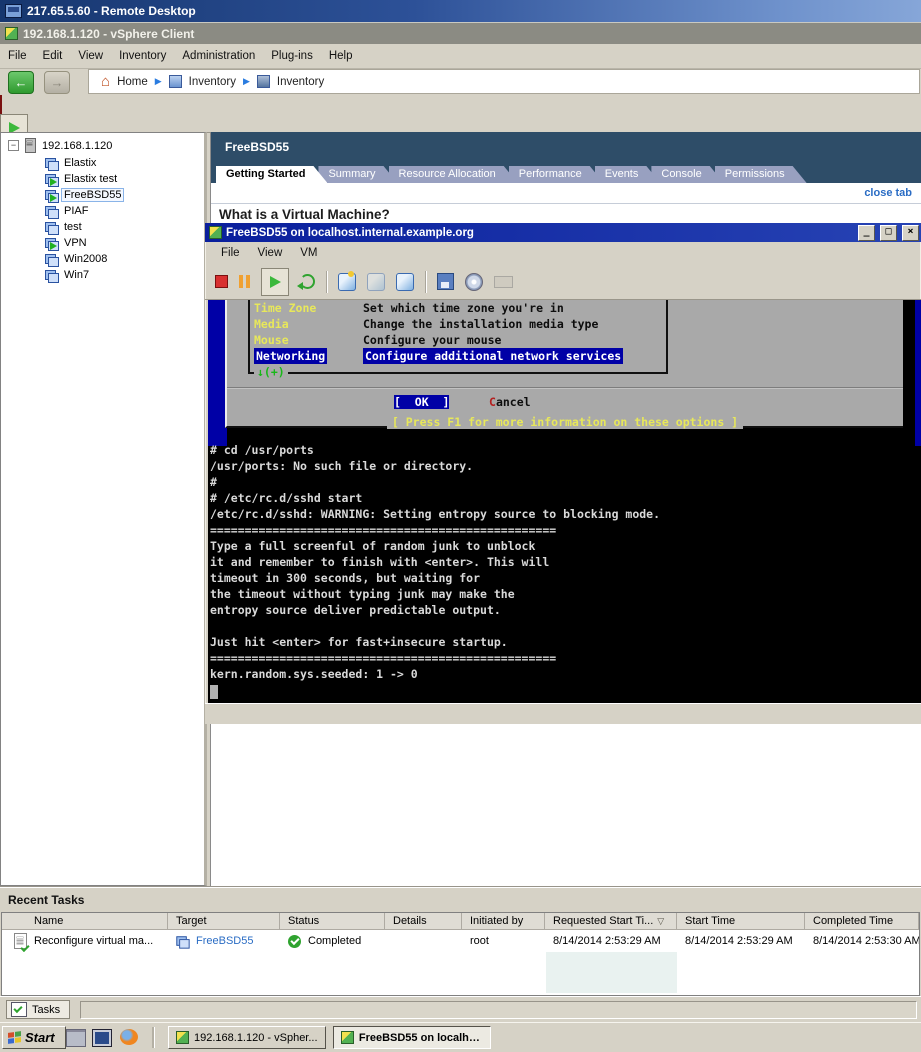 The image size is (921, 1052). Describe the element at coordinates (129, 1037) in the screenshot. I see `firefox-icon` at that location.